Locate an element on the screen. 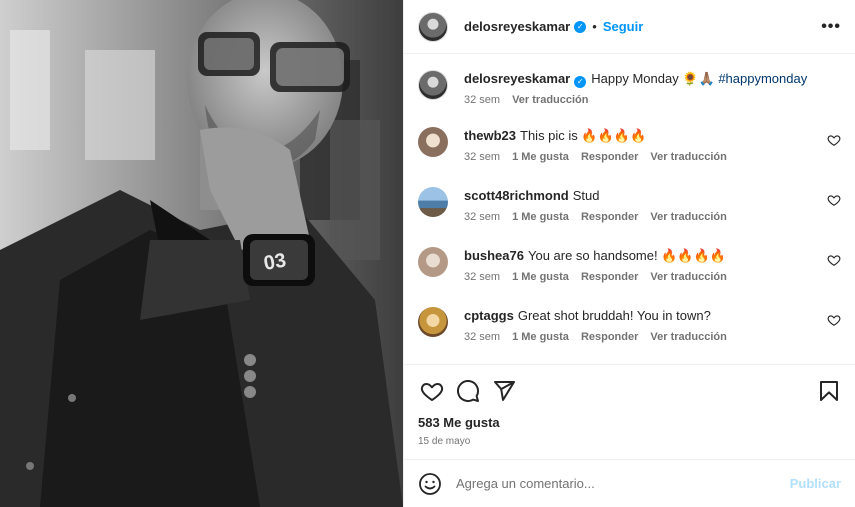 Image resolution: width=855 pixels, height=507 pixels. post-date: 15 de mayo is located at coordinates (629, 438).